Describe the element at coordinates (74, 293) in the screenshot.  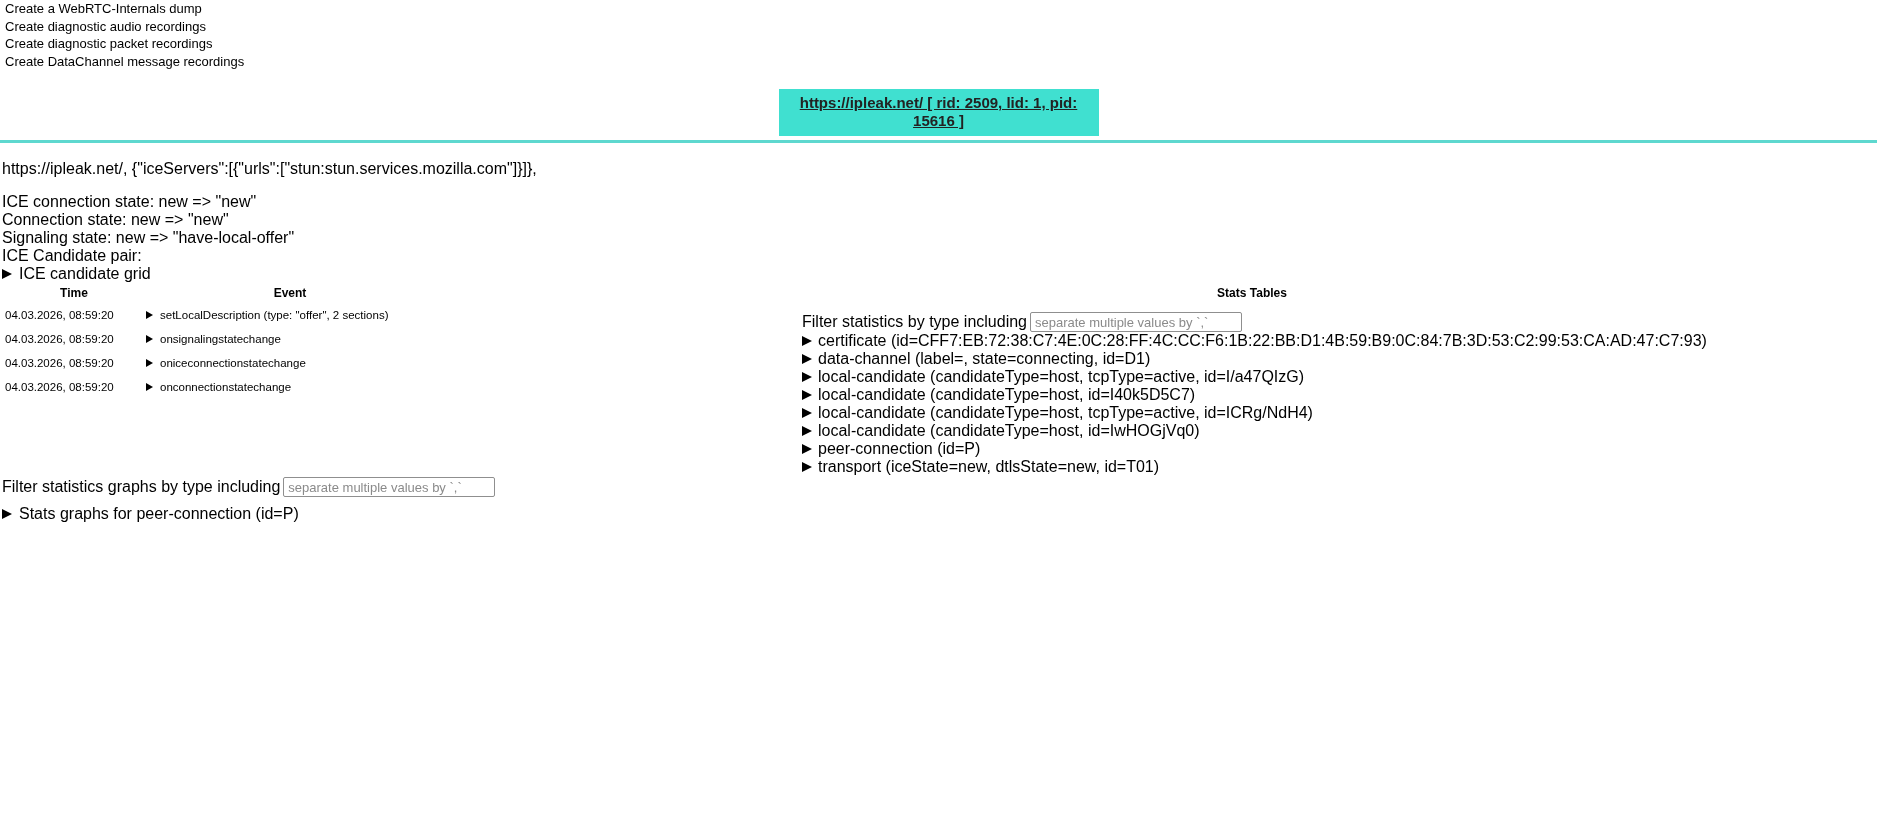
I see `column-header: Time` at that location.